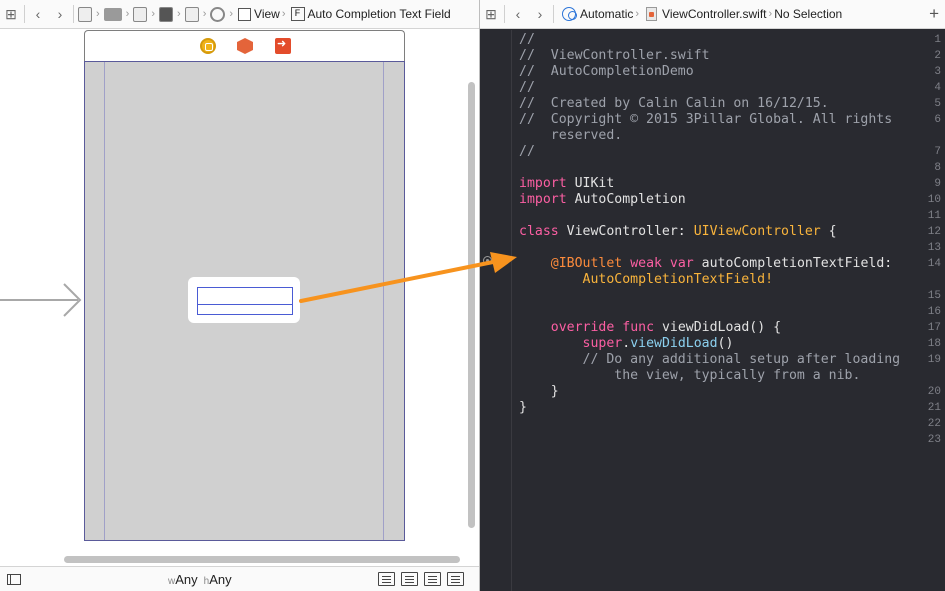 The image size is (945, 591). What do you see at coordinates (674, 104) in the screenshot?
I see `code-line: // Created by Calin Calin on 16/12/15.` at bounding box center [674, 104].